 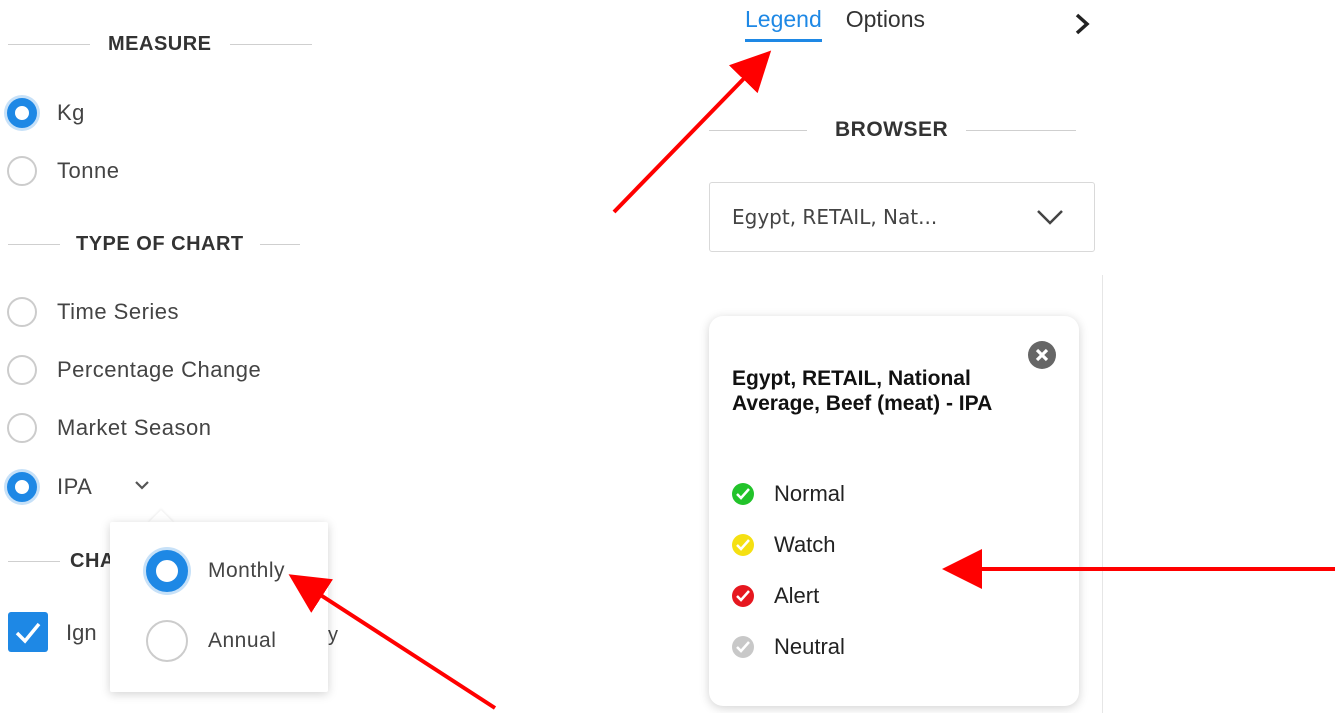 I want to click on chart-type-section-title: TYPE OF CHART, so click(x=154, y=244).